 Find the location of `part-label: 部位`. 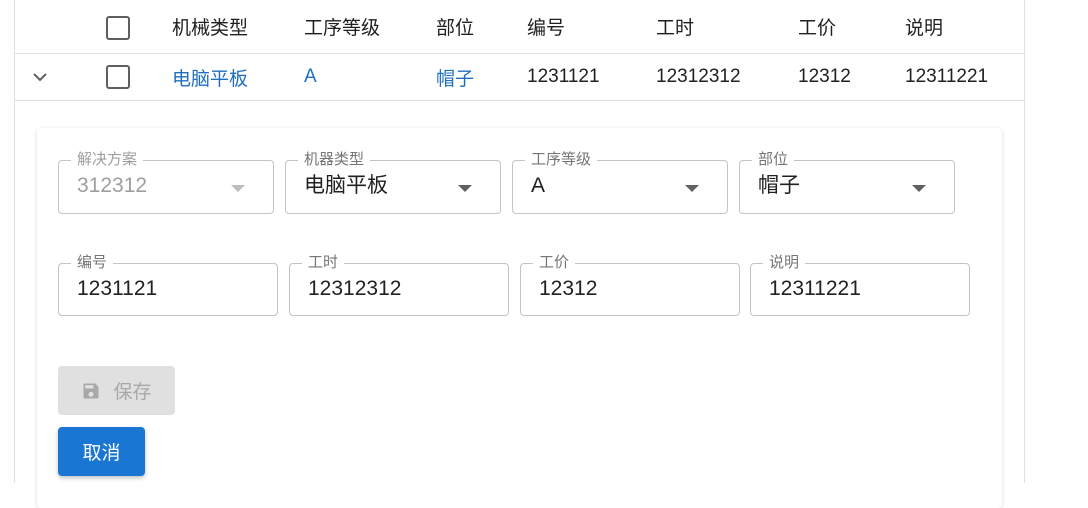

part-label: 部位 is located at coordinates (773, 160).